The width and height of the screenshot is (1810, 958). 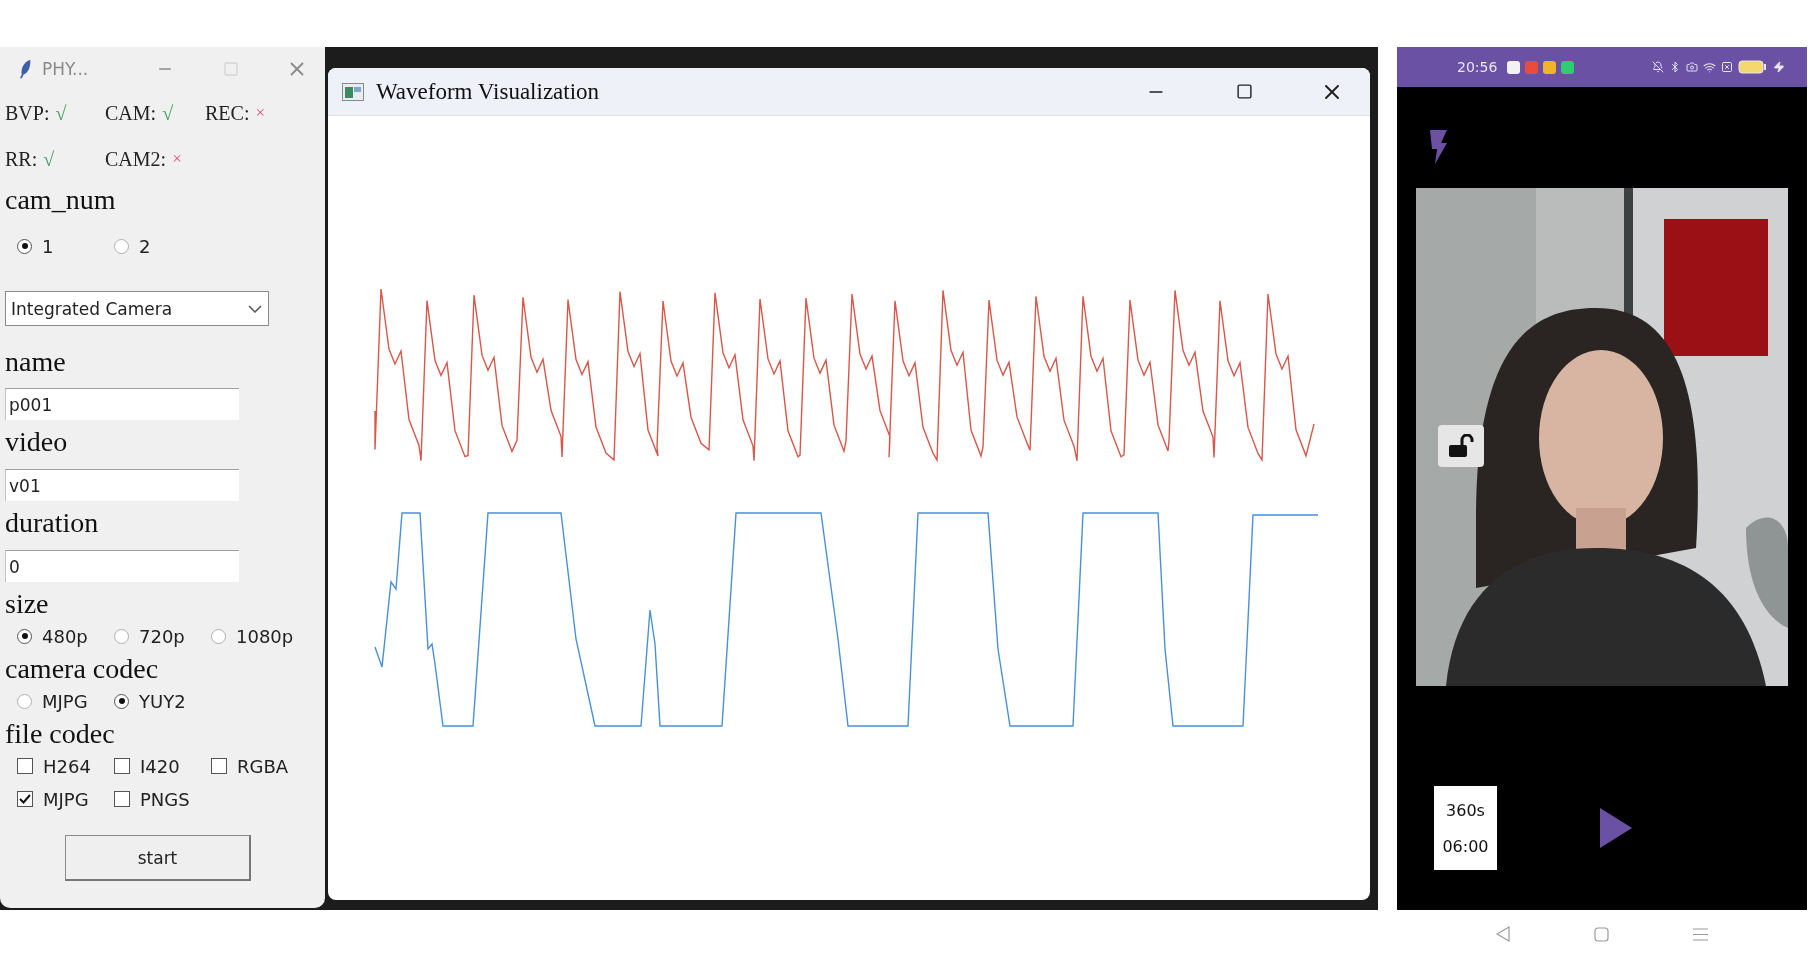 What do you see at coordinates (1465, 846) in the screenshot?
I see `timer-clock: 06:00` at bounding box center [1465, 846].